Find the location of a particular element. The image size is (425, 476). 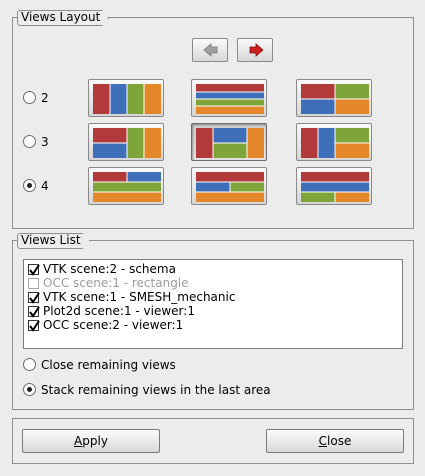

stack-remaining-radio is located at coordinates (29, 389).